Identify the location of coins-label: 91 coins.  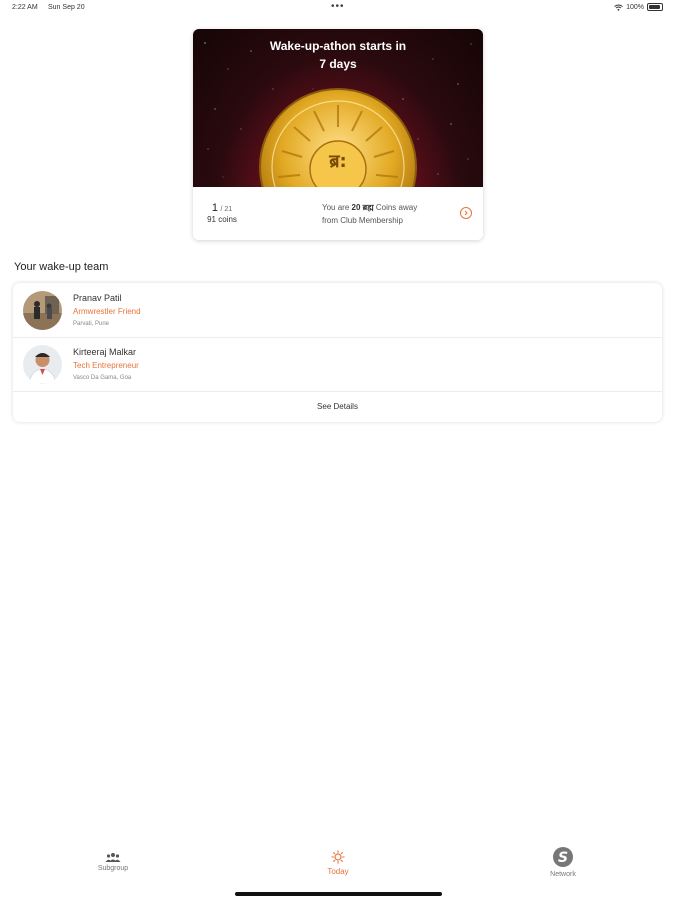
(222, 219).